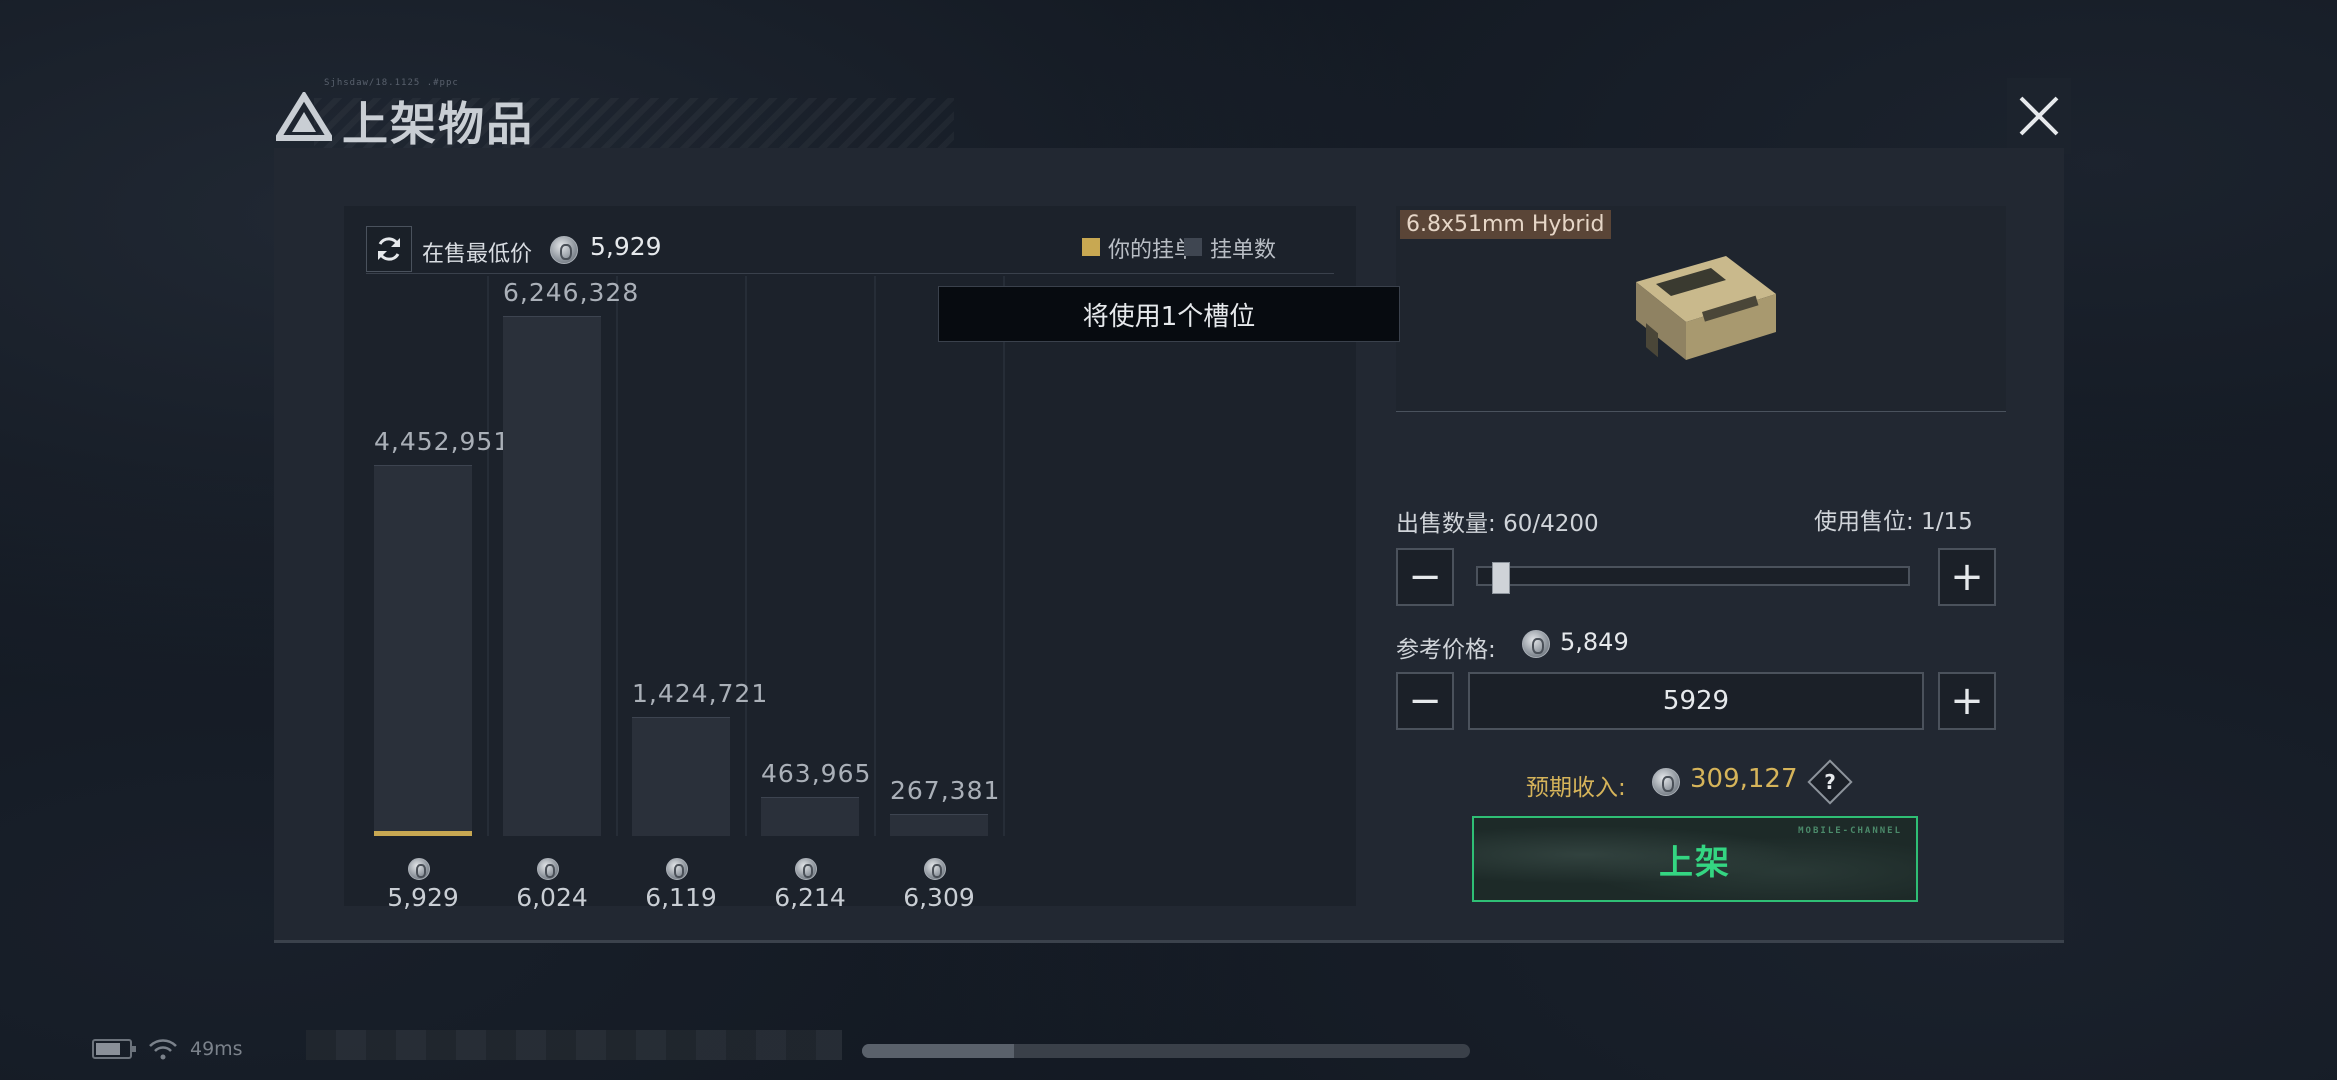  What do you see at coordinates (1425, 577) in the screenshot?
I see `quantity-decrease-button: −` at bounding box center [1425, 577].